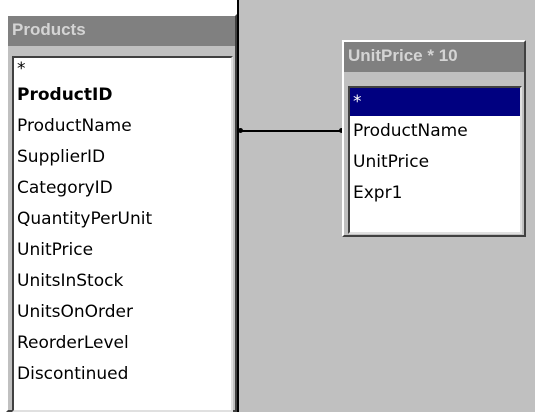 The width and height of the screenshot is (535, 412). What do you see at coordinates (122, 281) in the screenshot?
I see `products-field-unitsinstock: UnitsInStock` at bounding box center [122, 281].